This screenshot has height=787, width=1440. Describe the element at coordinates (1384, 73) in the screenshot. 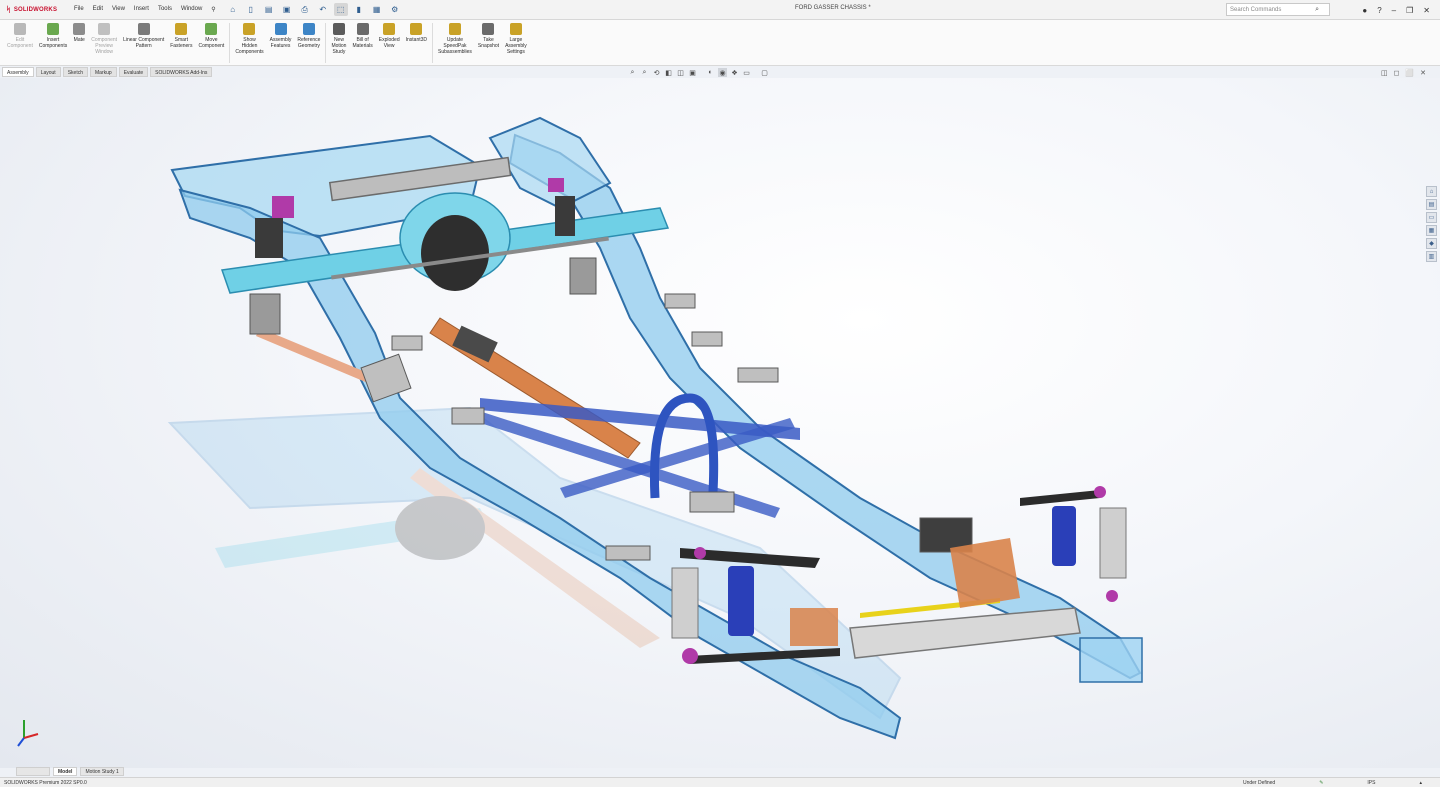

I see `viewport-split-icon: ◫` at that location.